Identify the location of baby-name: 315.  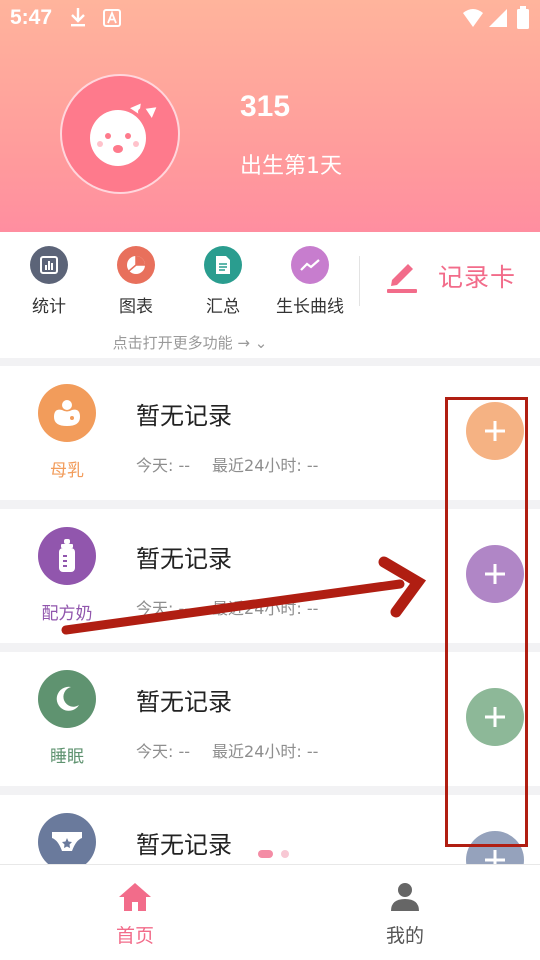
(265, 106).